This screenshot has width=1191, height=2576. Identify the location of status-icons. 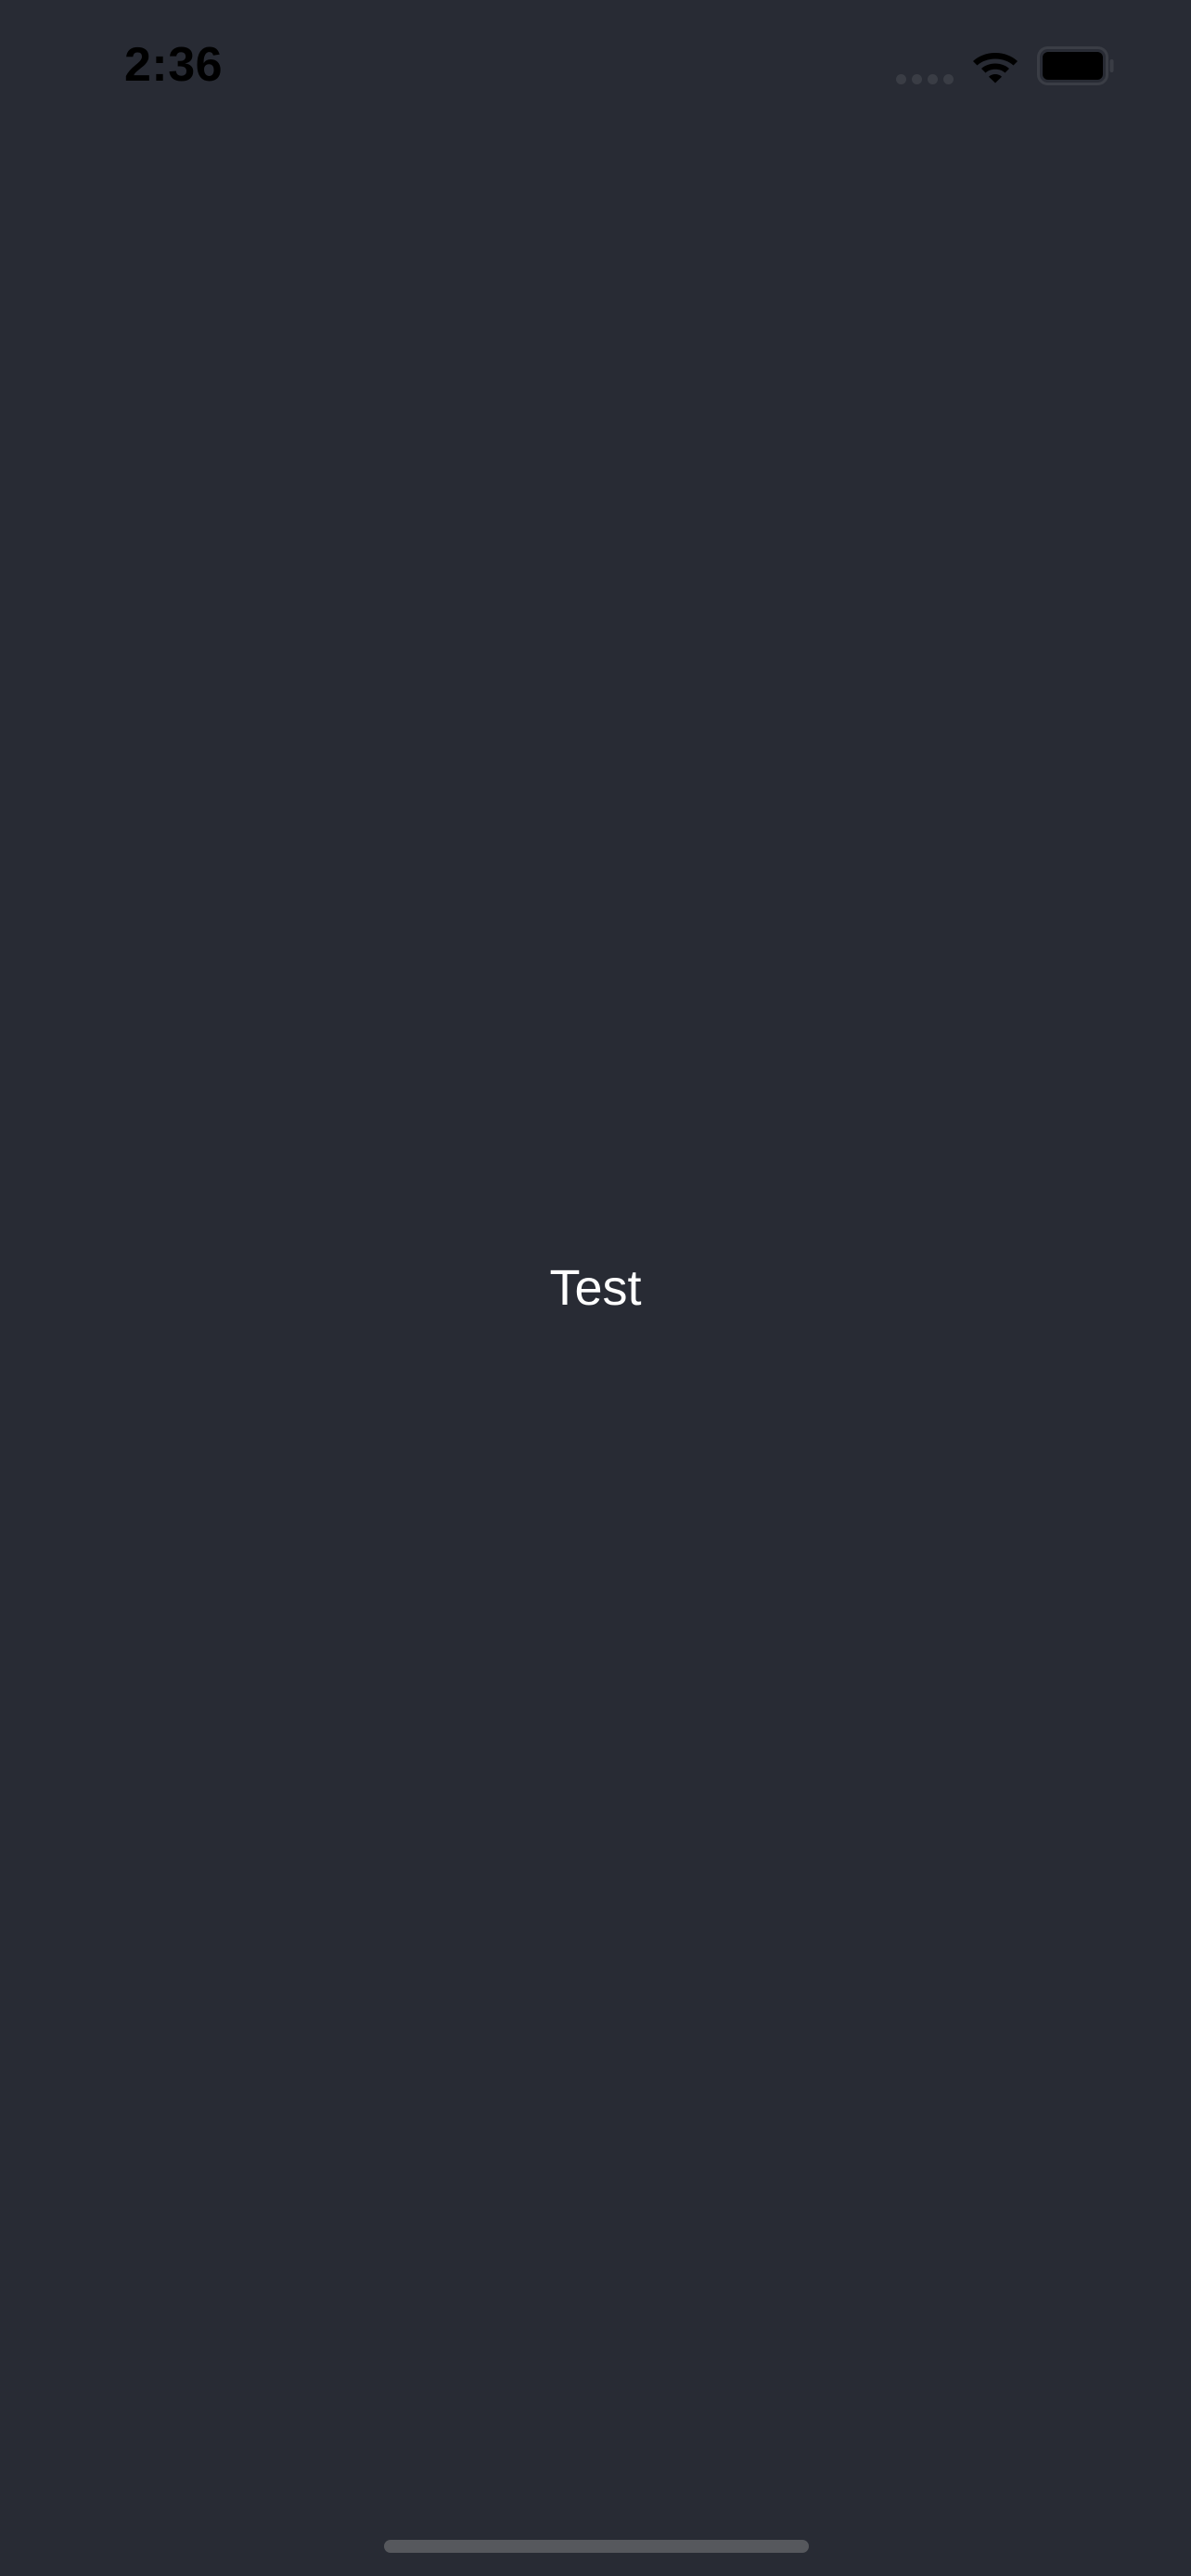
(1006, 66).